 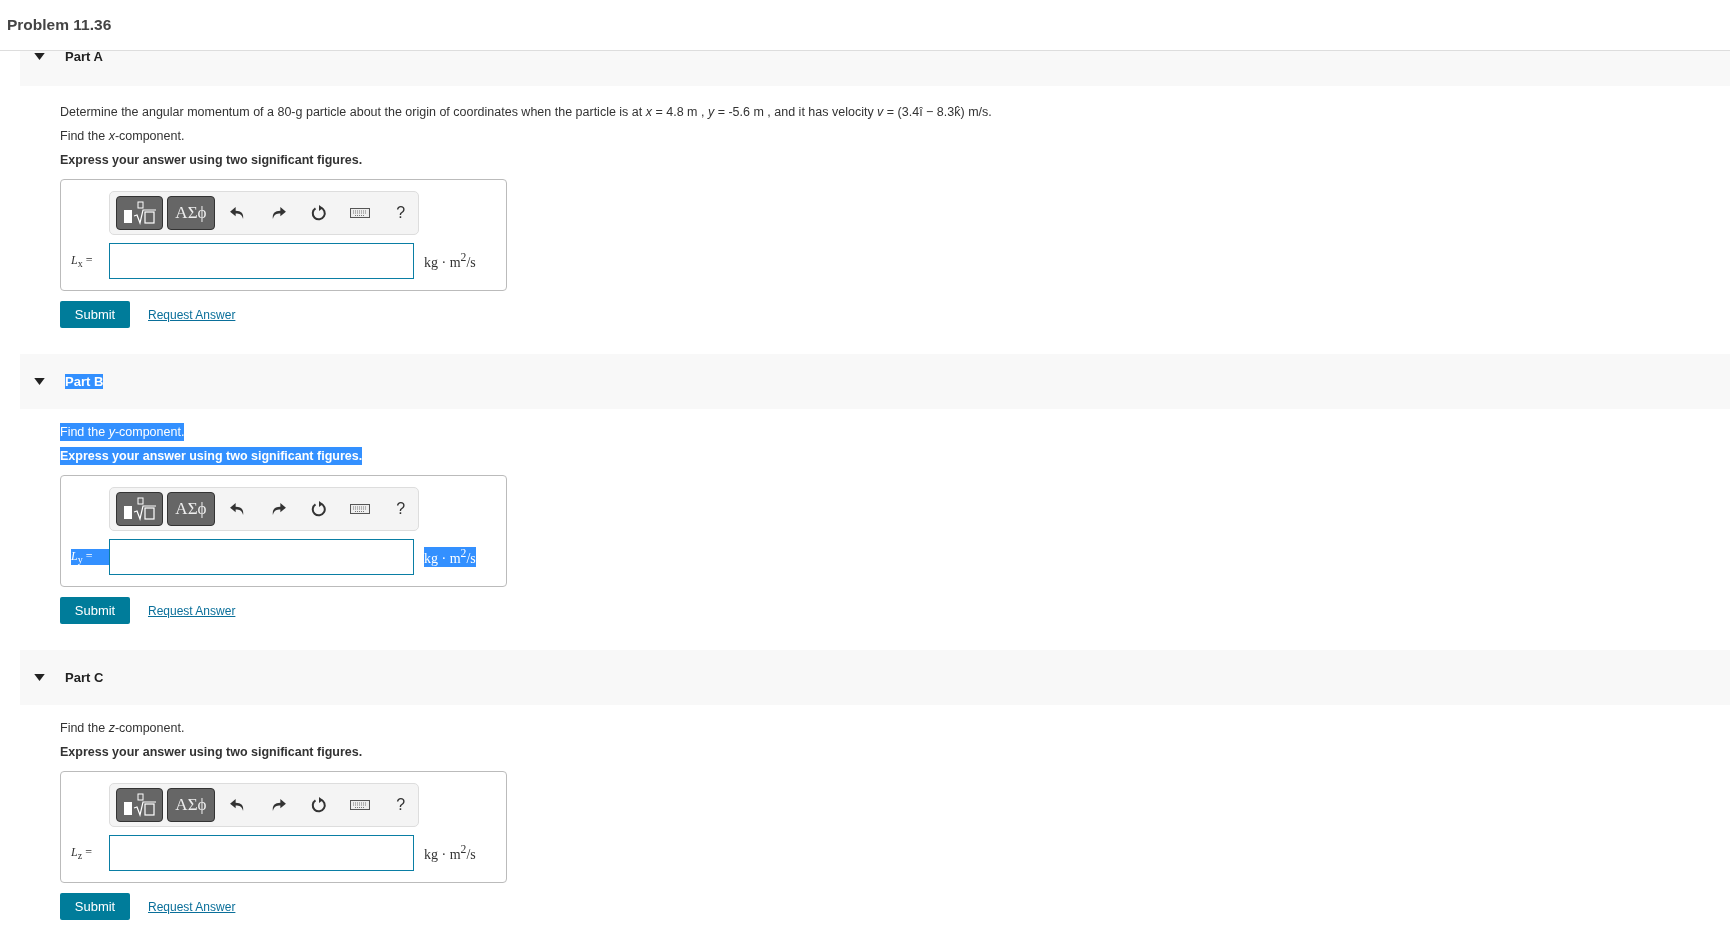 I want to click on part-header: Part C, so click(x=875, y=677).